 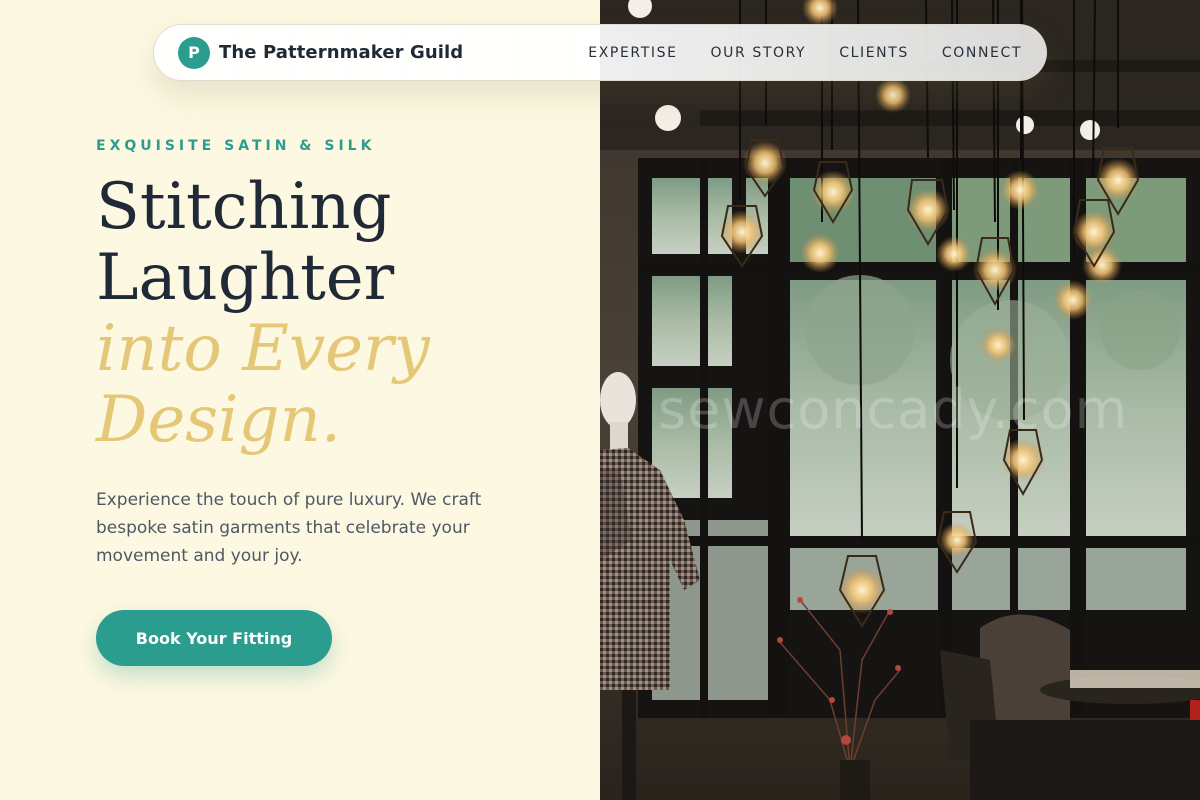 I want to click on headline-line-4: Design., so click(x=219, y=420).